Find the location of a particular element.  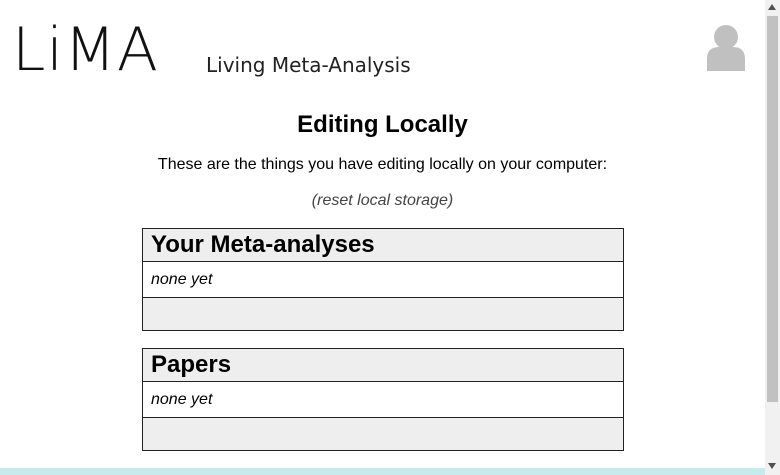

footer-bar is located at coordinates (382, 471).